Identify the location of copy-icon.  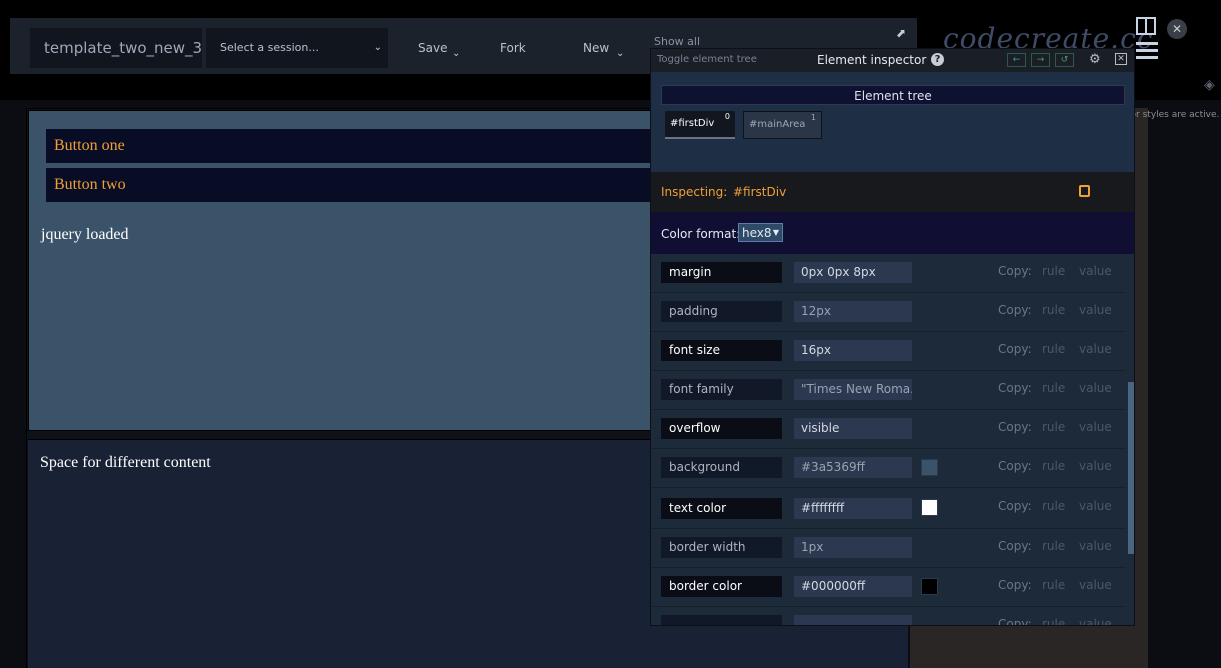
(1084, 191).